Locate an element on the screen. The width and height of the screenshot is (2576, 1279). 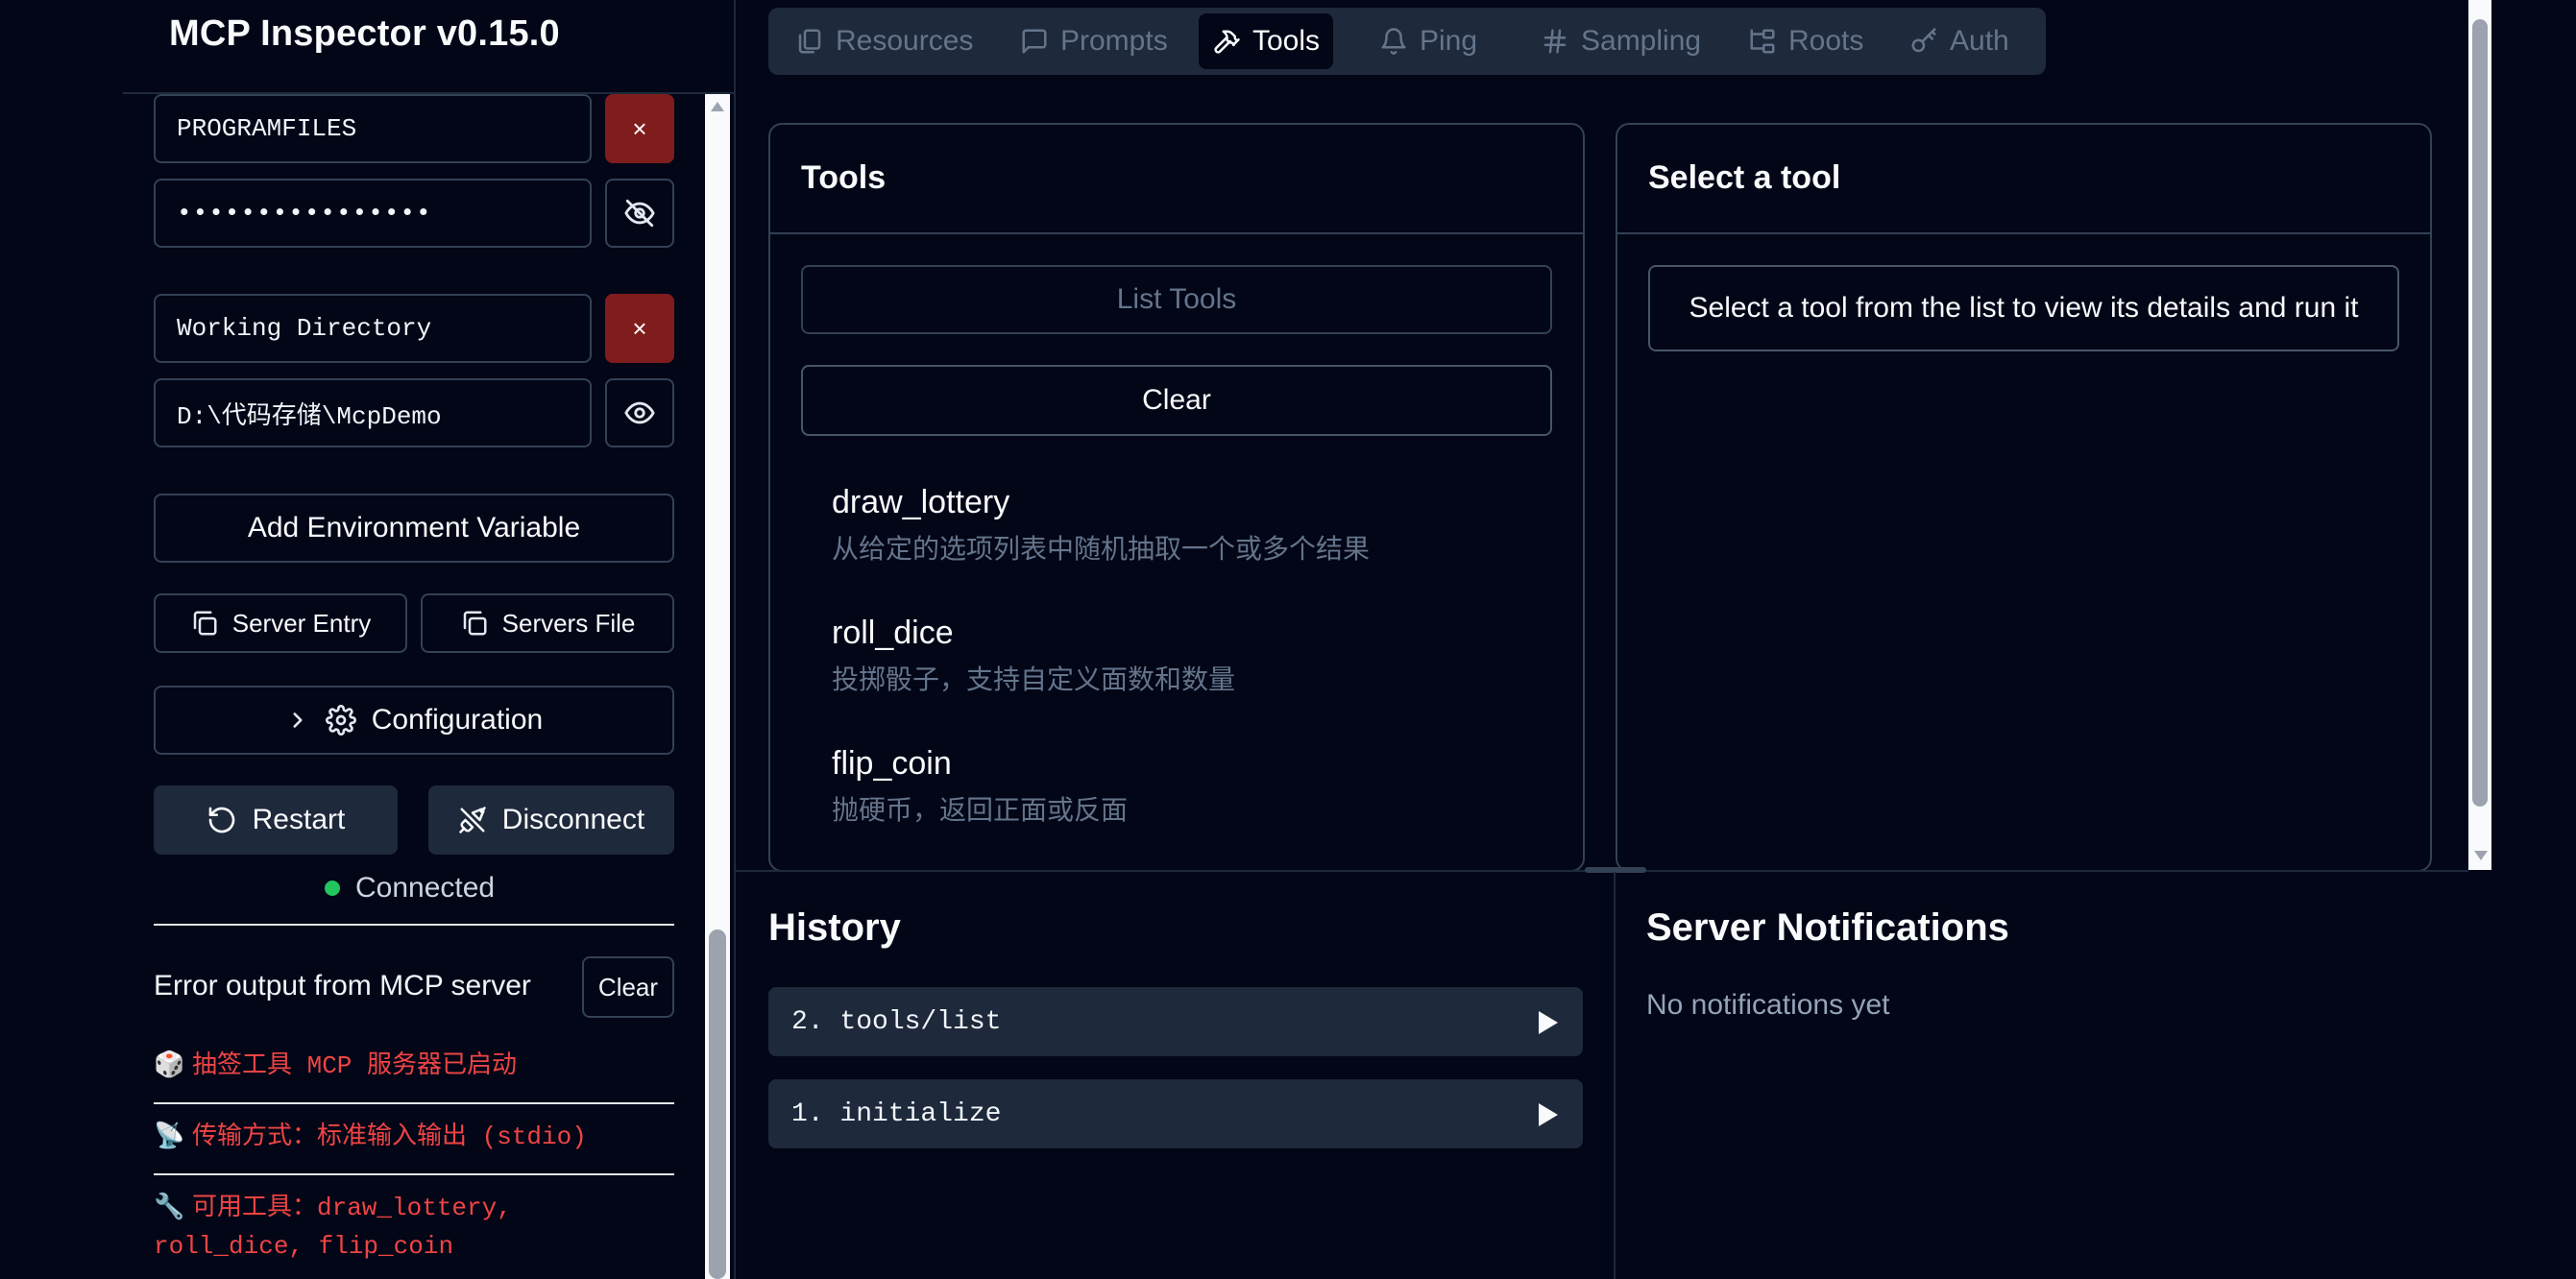
log-entry: 🎲 抽签工具 MCP 服务器已启动 is located at coordinates (414, 1066).